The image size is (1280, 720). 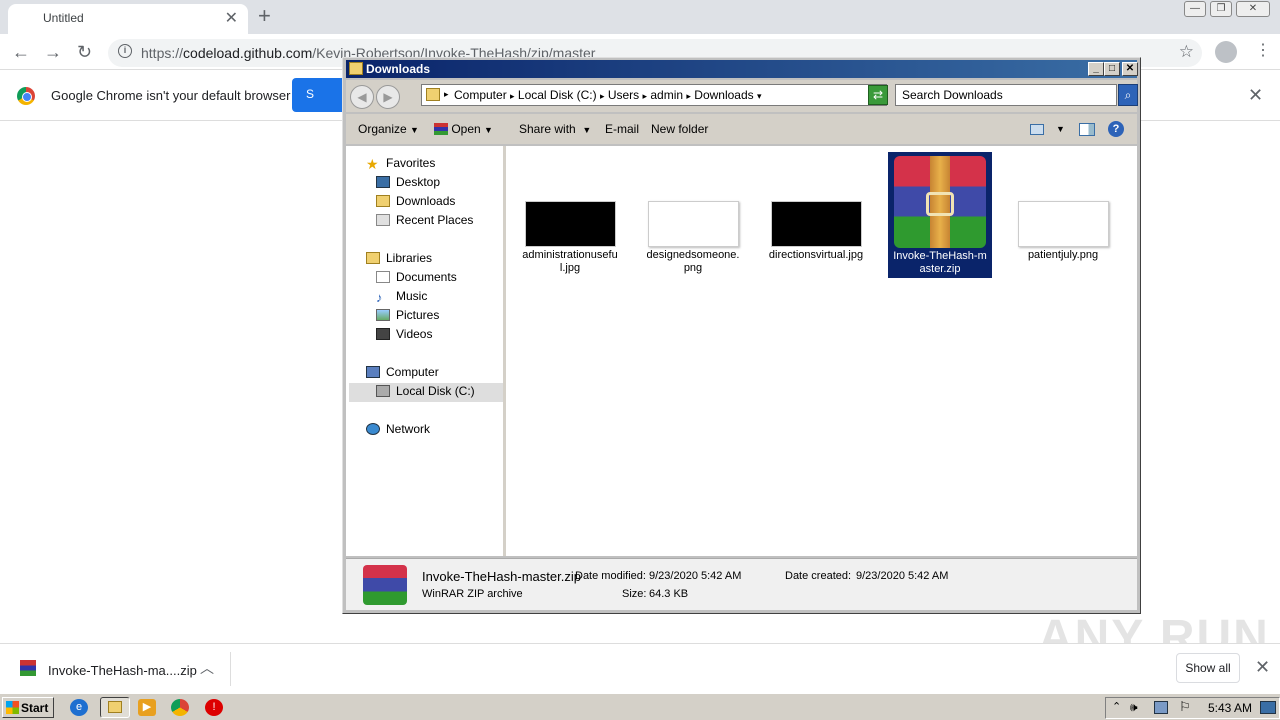 I want to click on nav-downloads: Downloads, so click(x=415, y=201).